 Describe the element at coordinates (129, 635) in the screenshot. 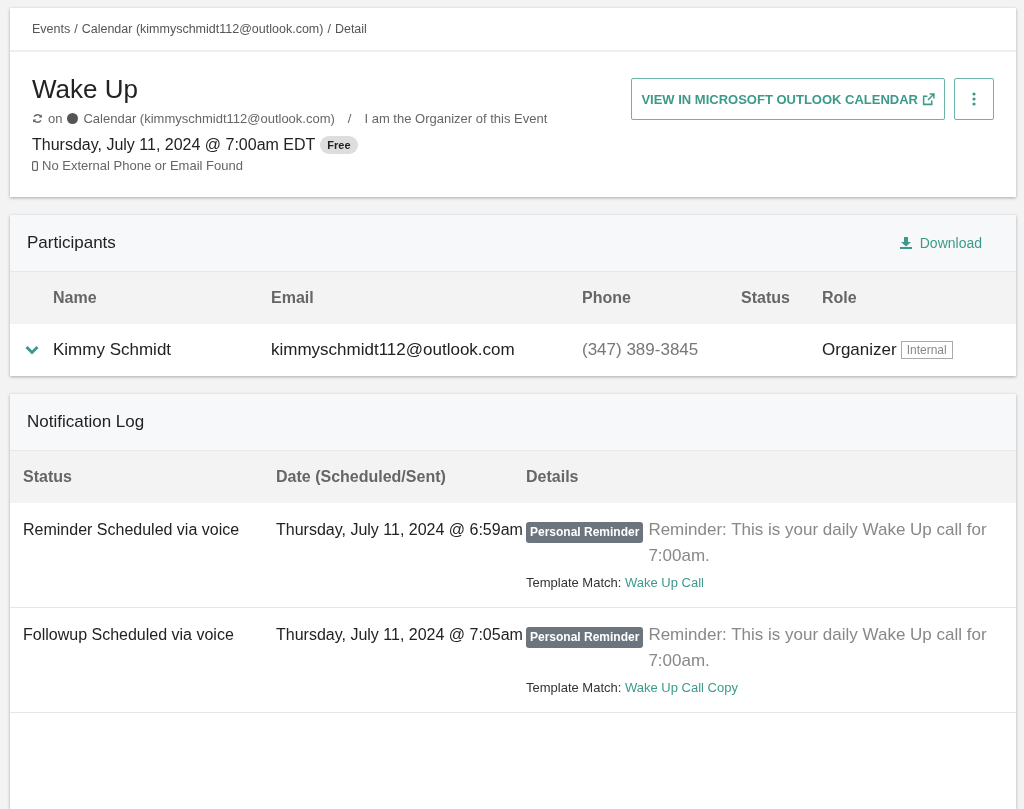

I see `log-status: Followup Scheduled via voice` at that location.